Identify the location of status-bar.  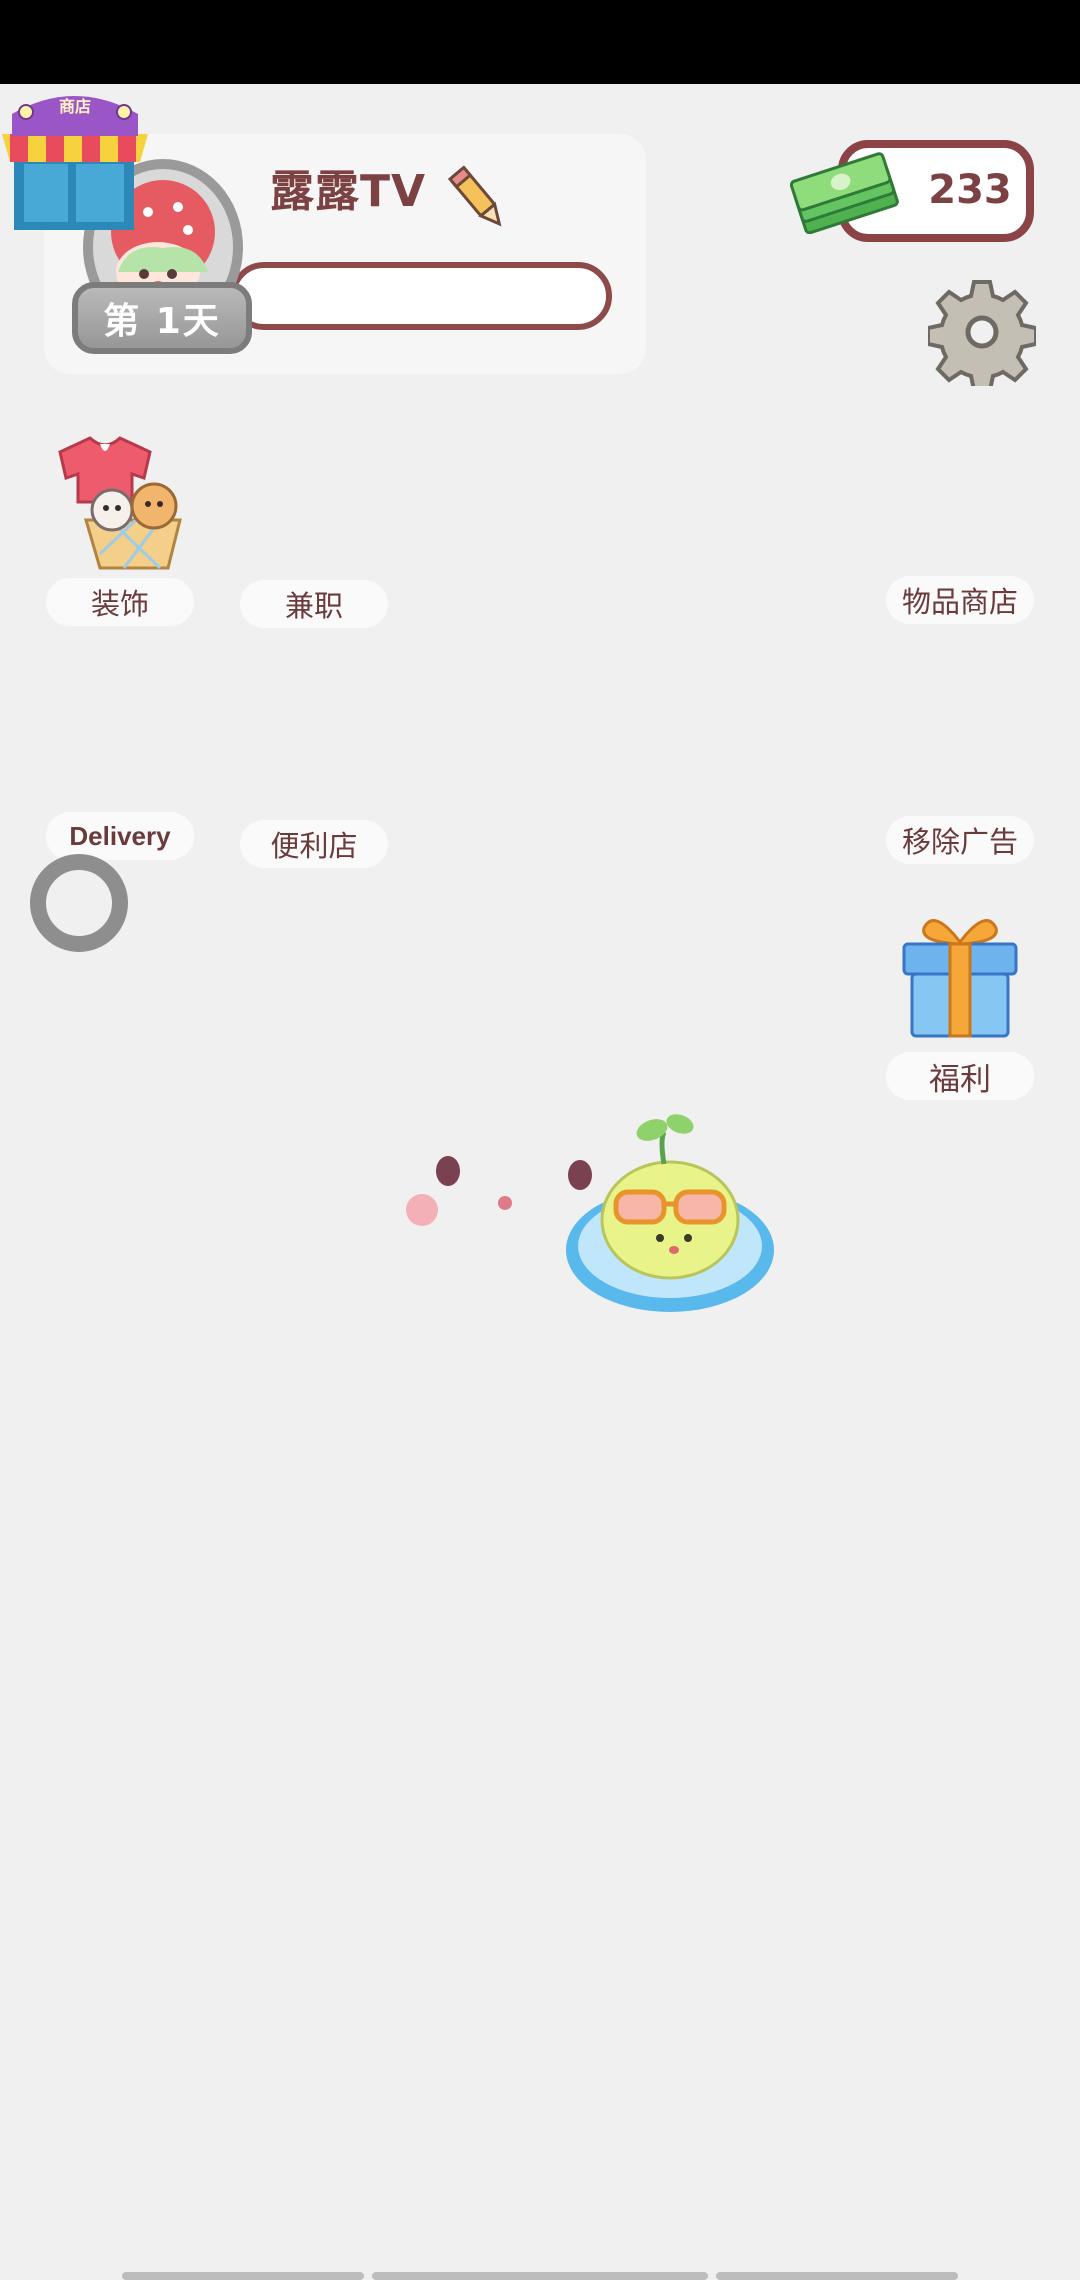
(540, 42).